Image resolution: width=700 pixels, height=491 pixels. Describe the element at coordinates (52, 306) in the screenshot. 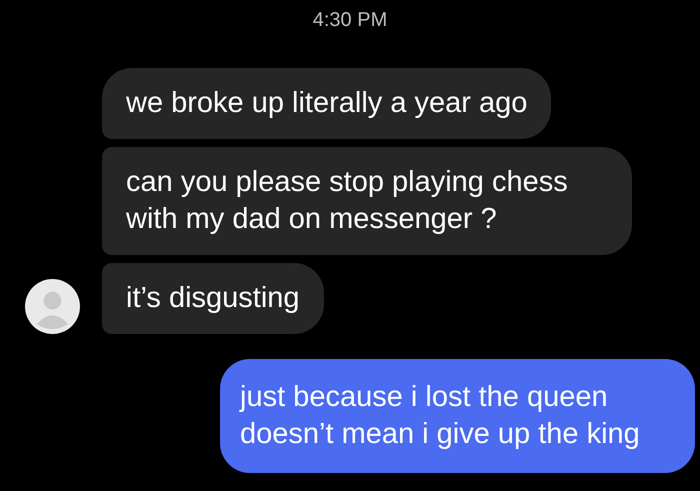

I see `avatar-icon` at that location.